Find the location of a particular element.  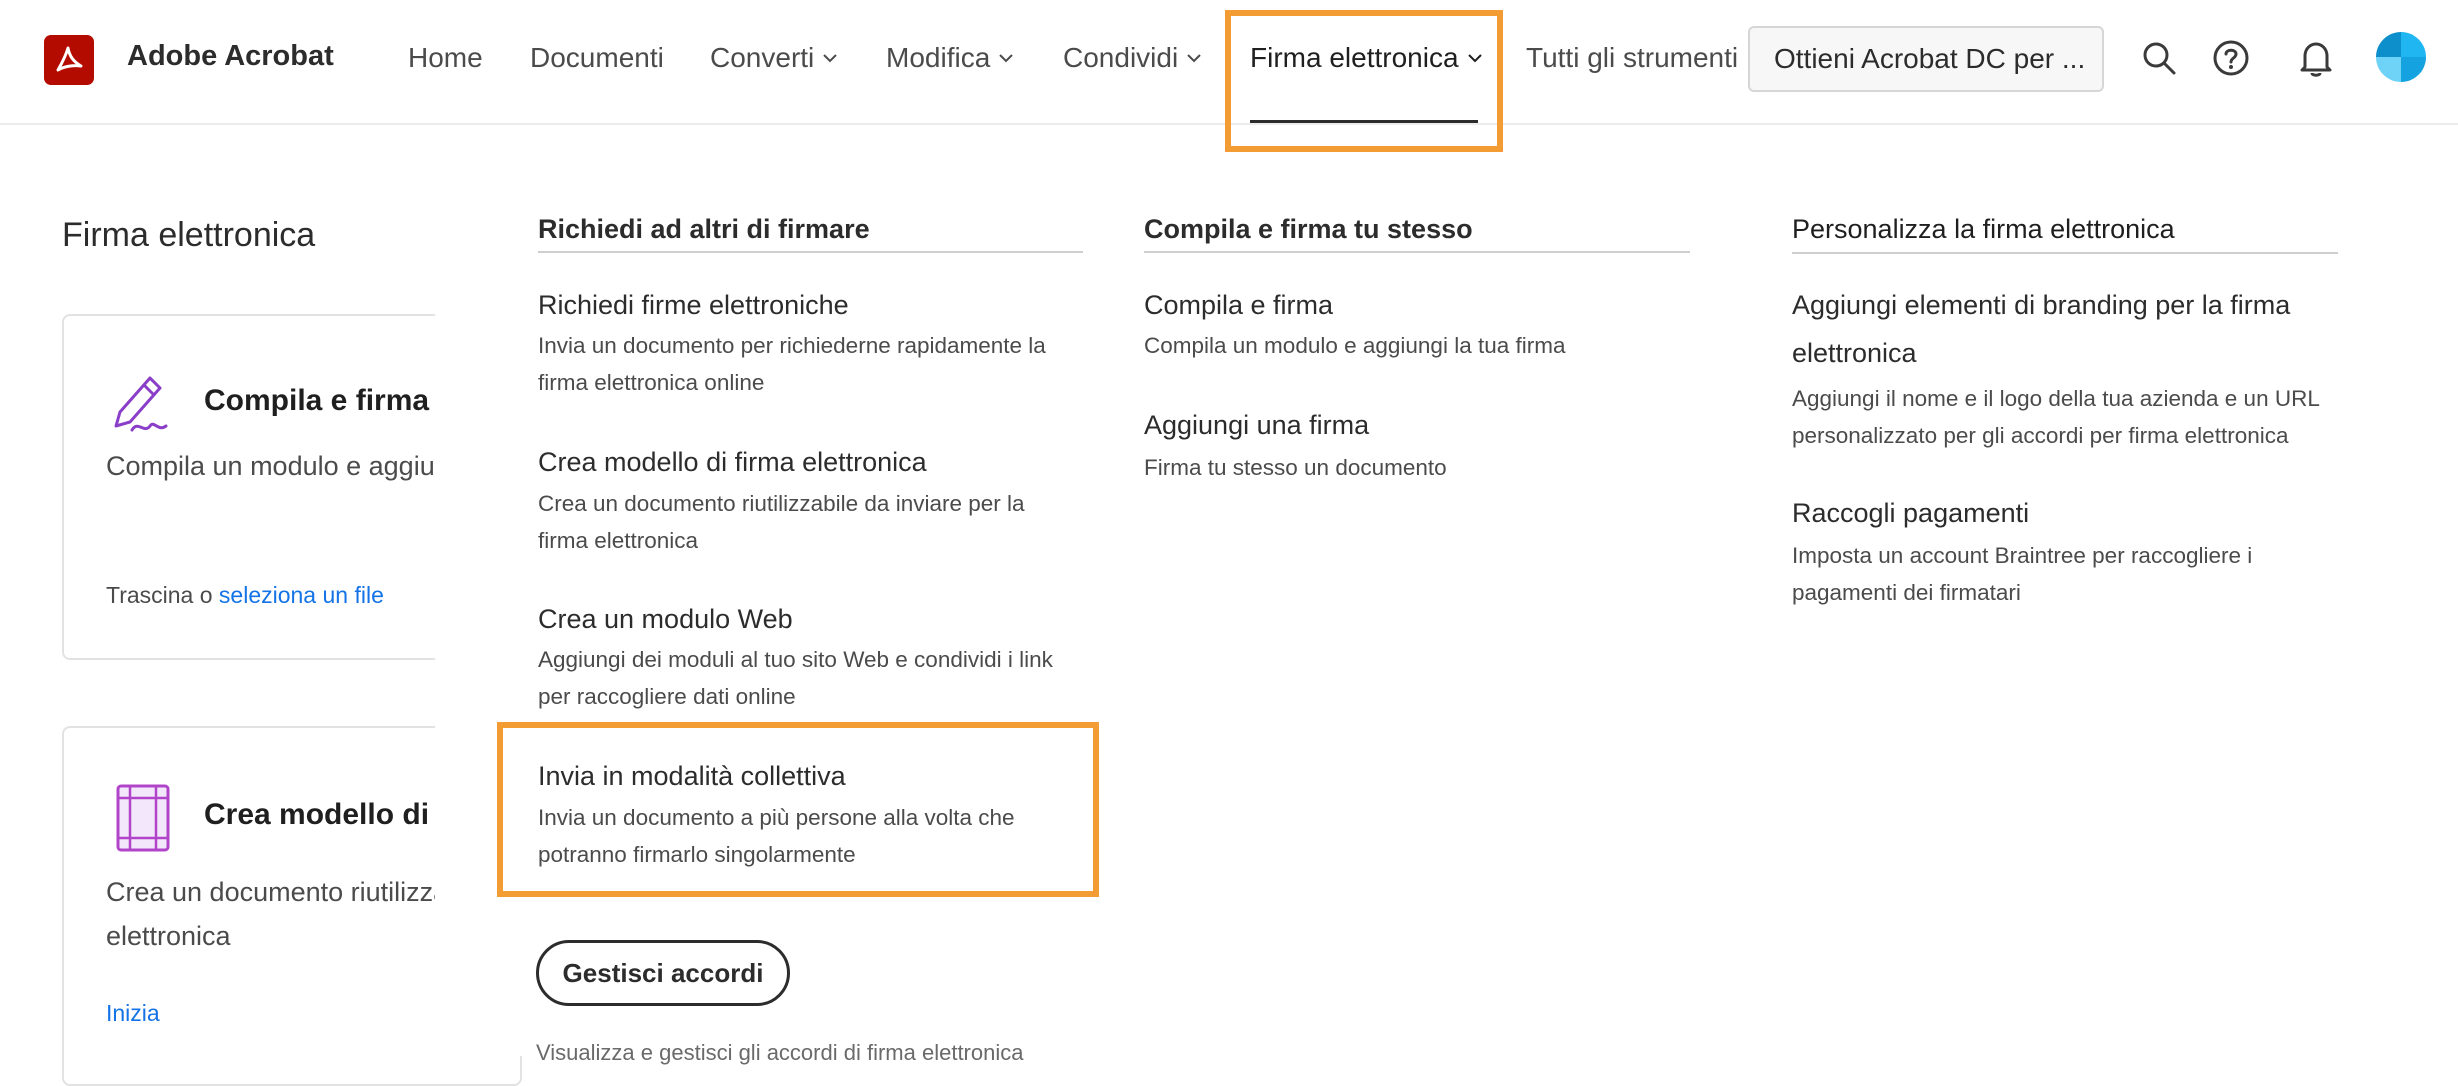

highlight-box-nav is located at coordinates (1364, 81).